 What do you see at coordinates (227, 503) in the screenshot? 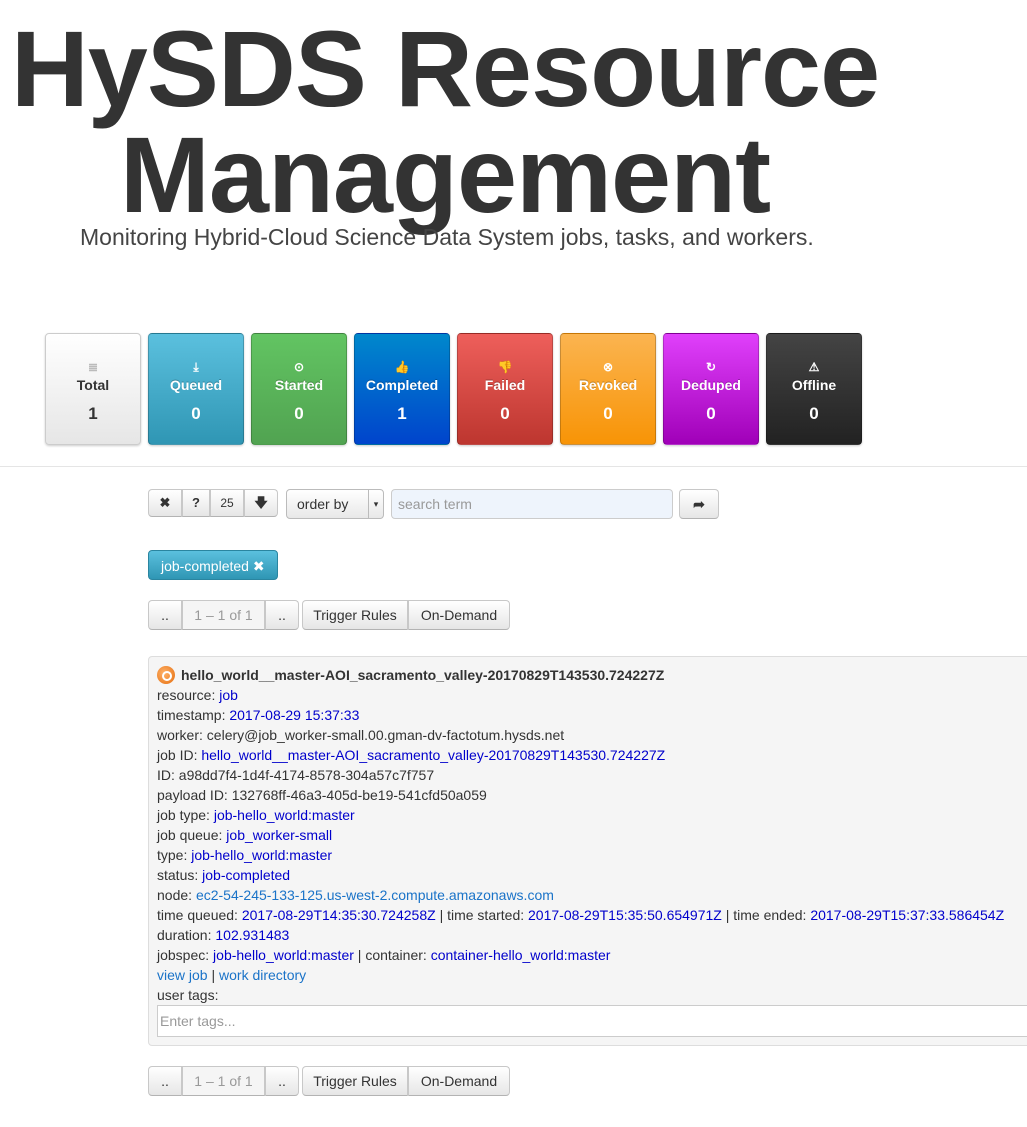
I see `page-size-button: 25` at bounding box center [227, 503].